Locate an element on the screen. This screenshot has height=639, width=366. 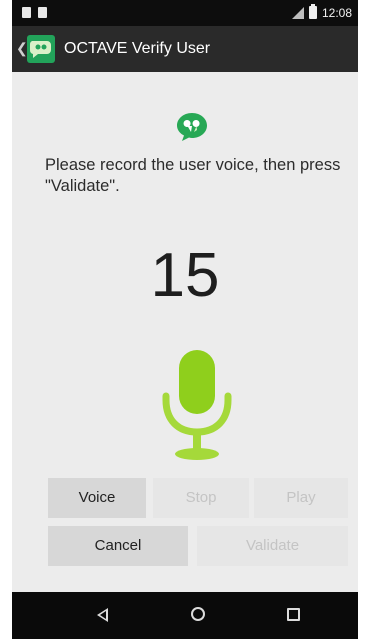
battery-icon is located at coordinates (313, 11).